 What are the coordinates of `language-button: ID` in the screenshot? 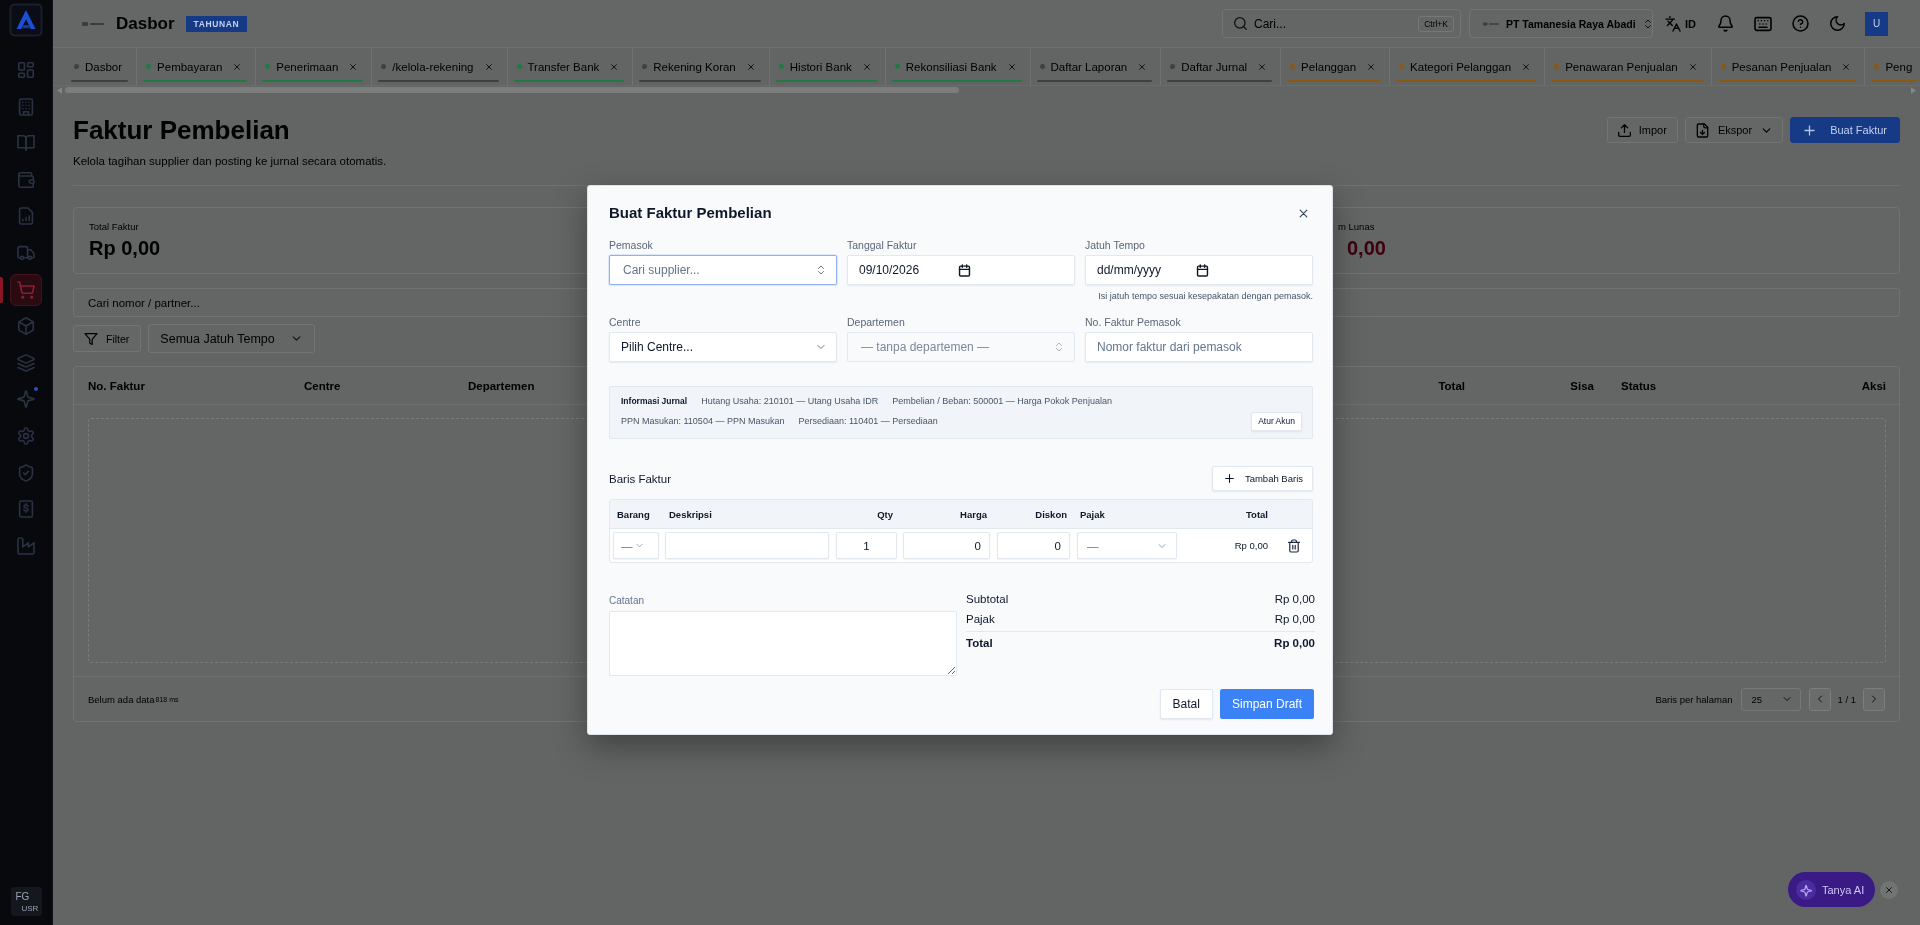 It's located at (1681, 23).